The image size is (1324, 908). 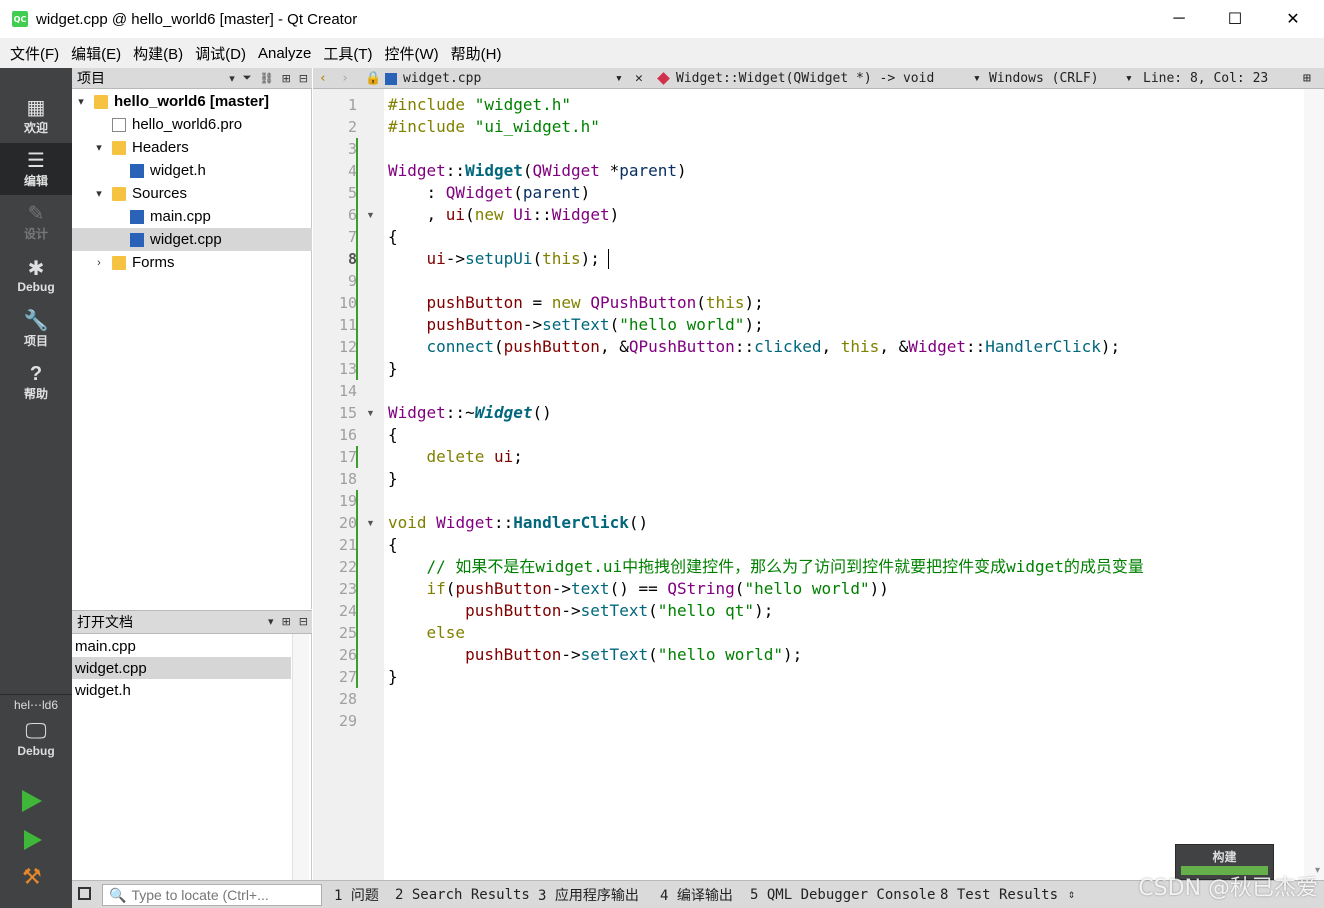 What do you see at coordinates (192, 193) in the screenshot?
I see `tree-item: ▾ Sources` at bounding box center [192, 193].